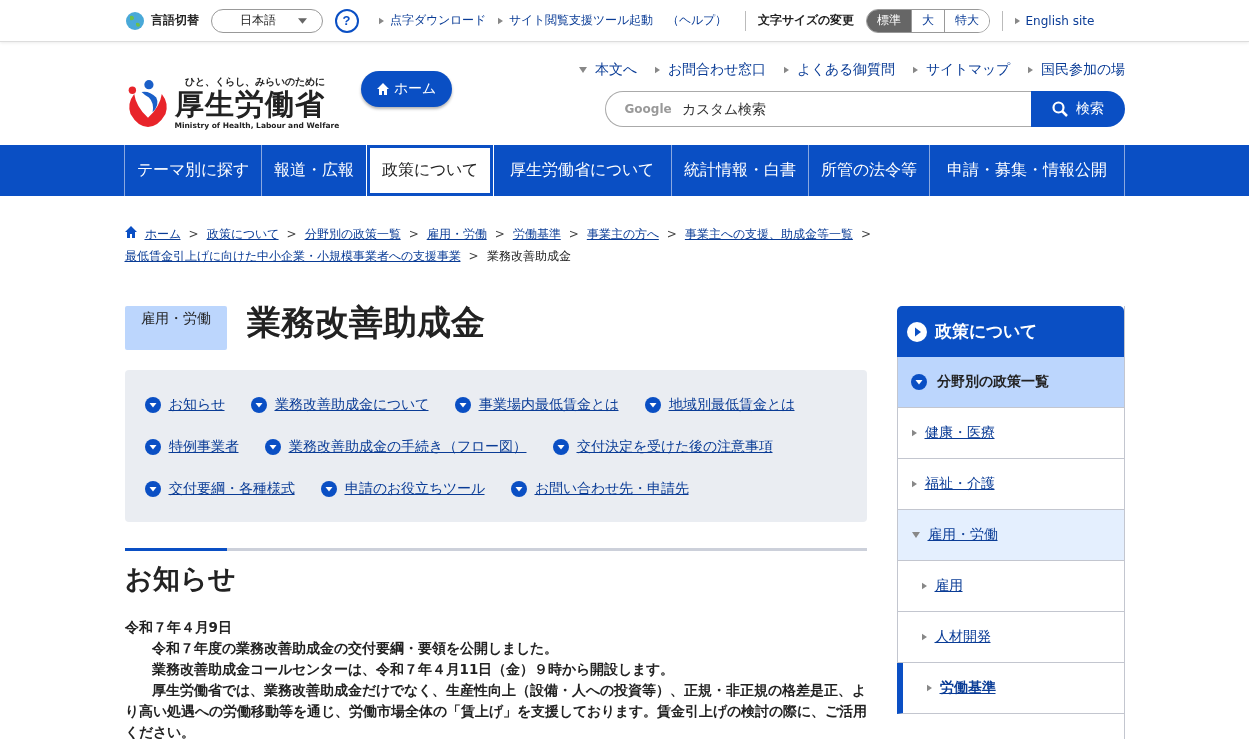 This screenshot has height=739, width=1249. What do you see at coordinates (437, 20) in the screenshot?
I see `utility-link: 点字ダウンロード` at bounding box center [437, 20].